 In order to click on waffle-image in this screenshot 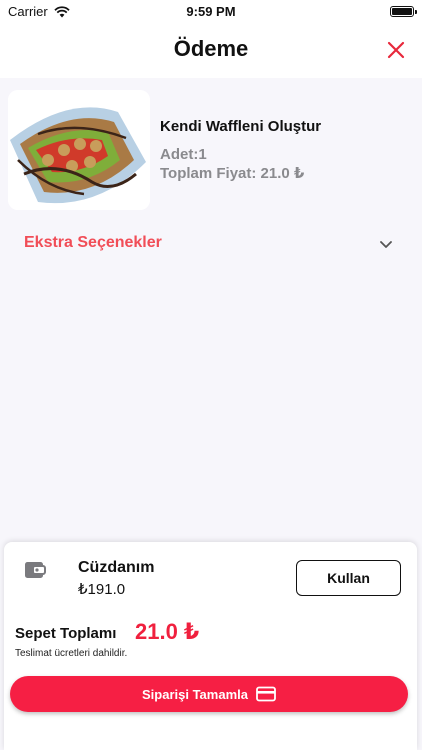, I will do `click(79, 150)`.